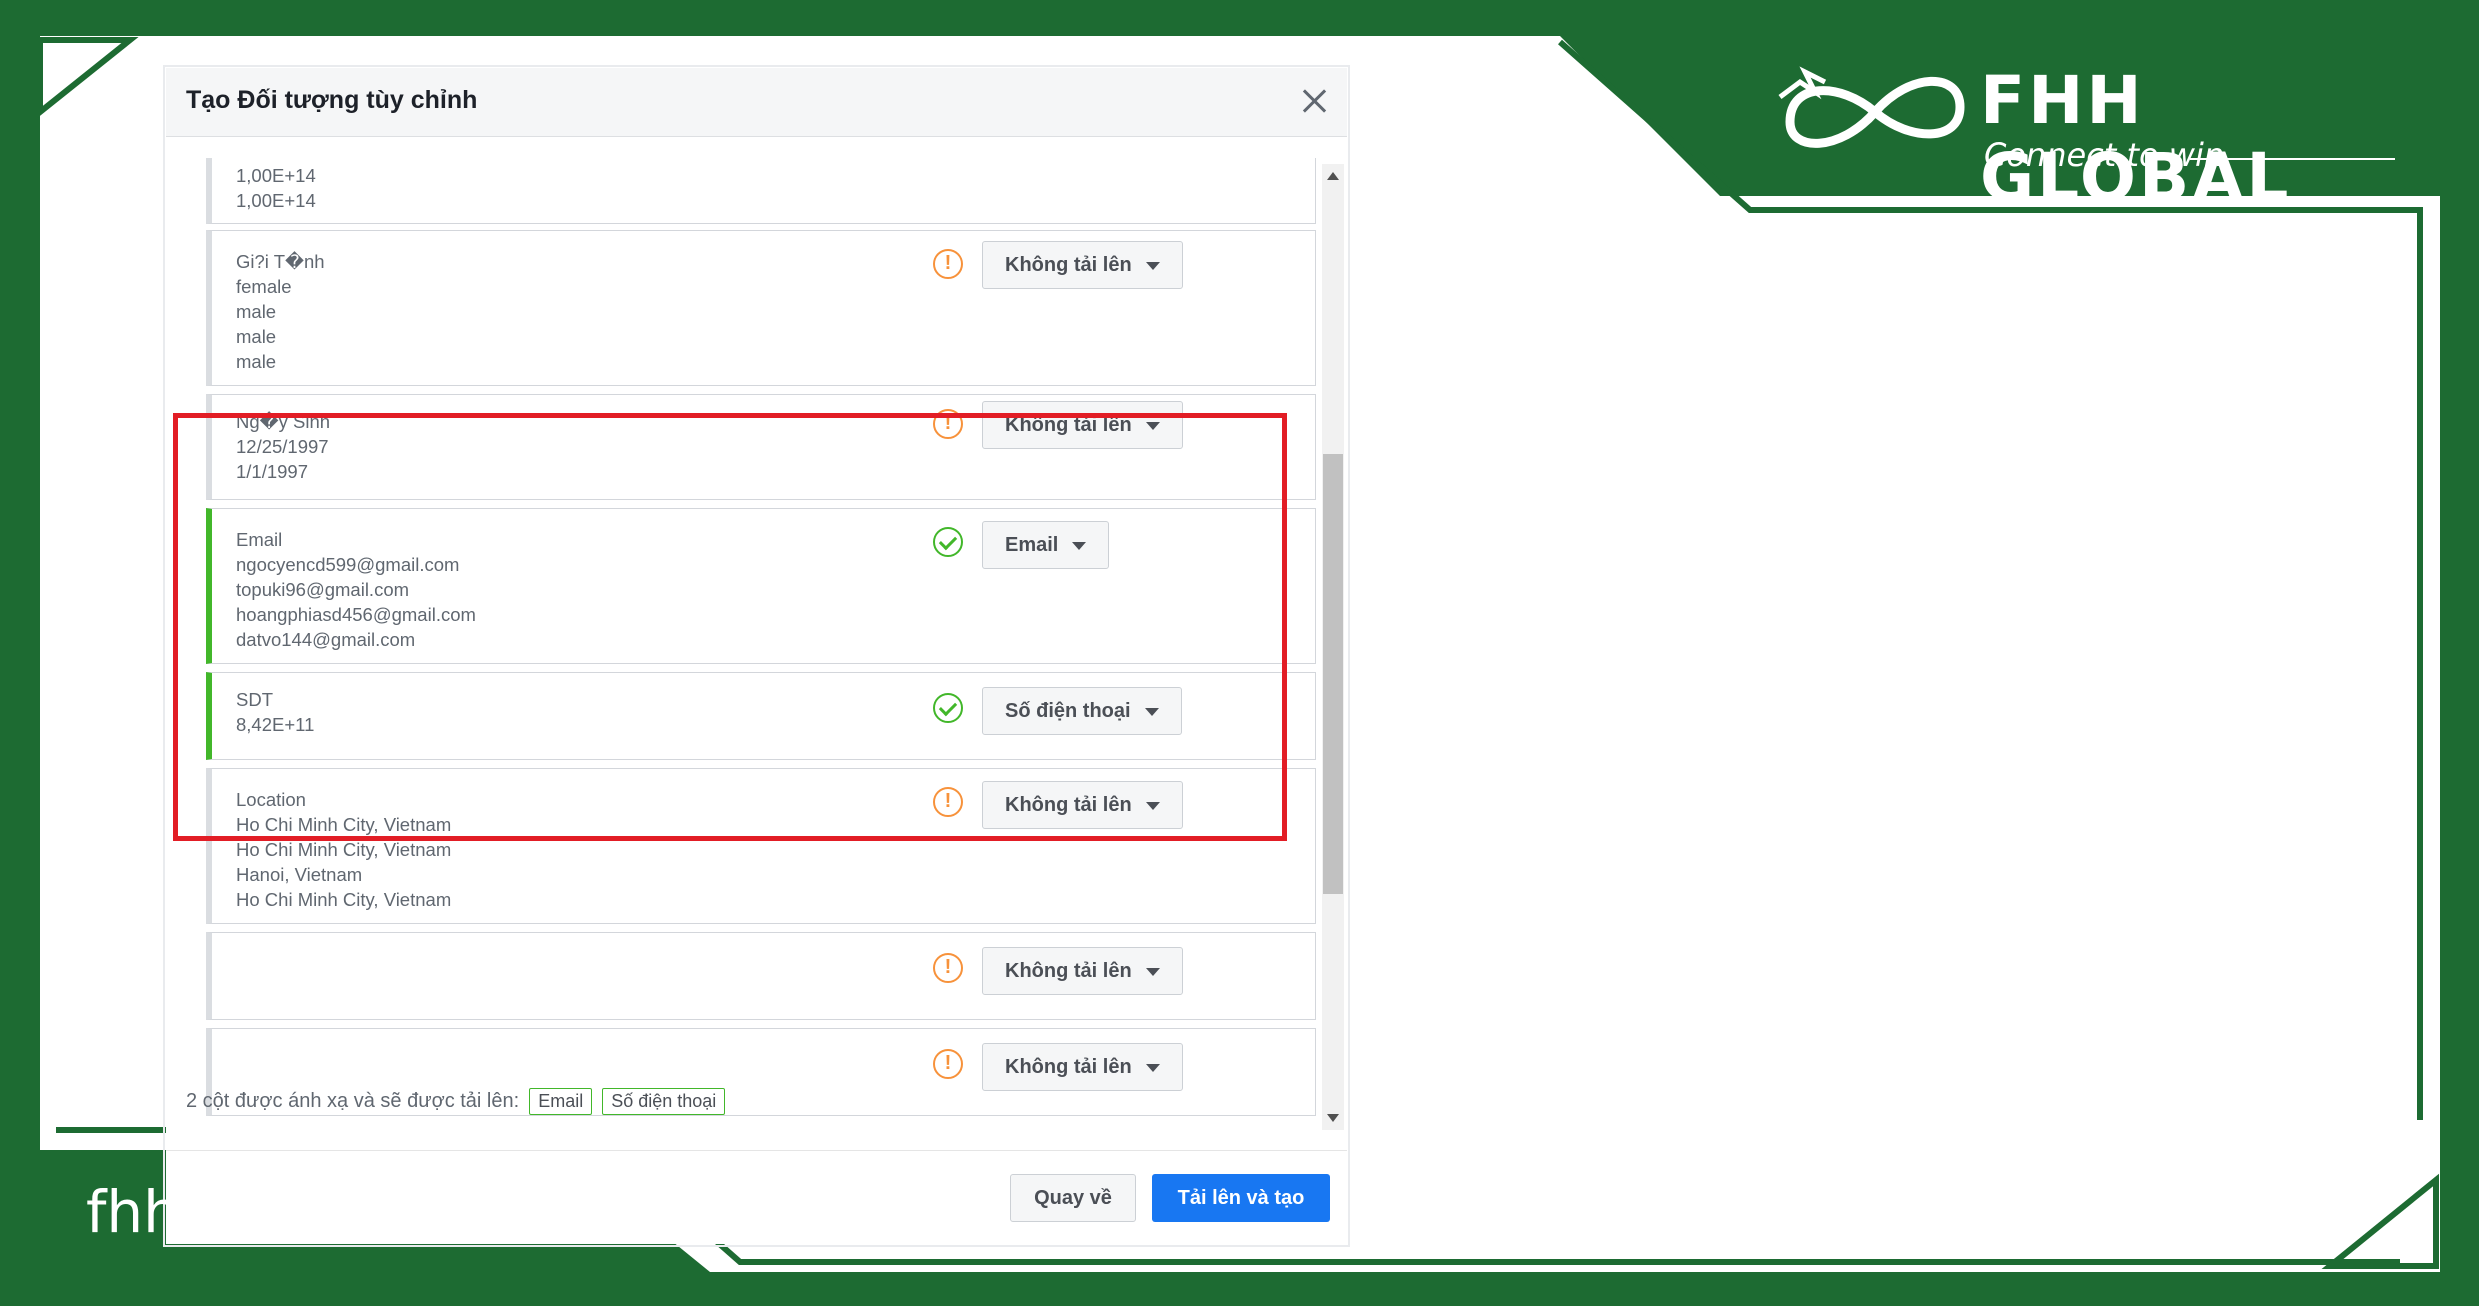 The image size is (2479, 1306). What do you see at coordinates (2104, 155) in the screenshot?
I see `brand-tagline: Connect to win` at bounding box center [2104, 155].